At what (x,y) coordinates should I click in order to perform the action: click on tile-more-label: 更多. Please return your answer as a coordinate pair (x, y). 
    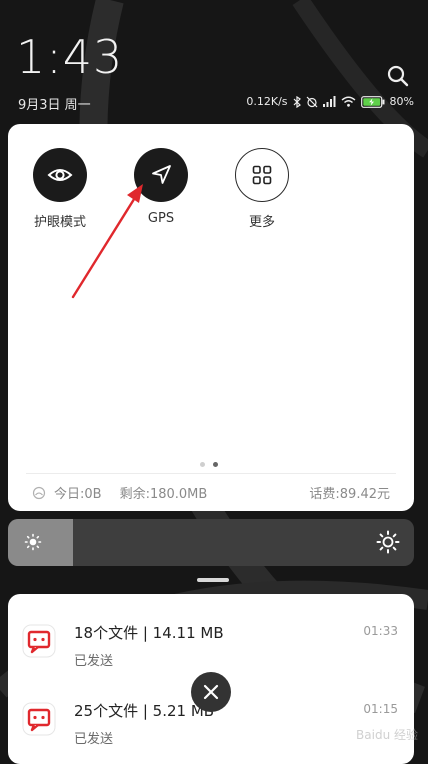
    Looking at the image, I should click on (261, 222).